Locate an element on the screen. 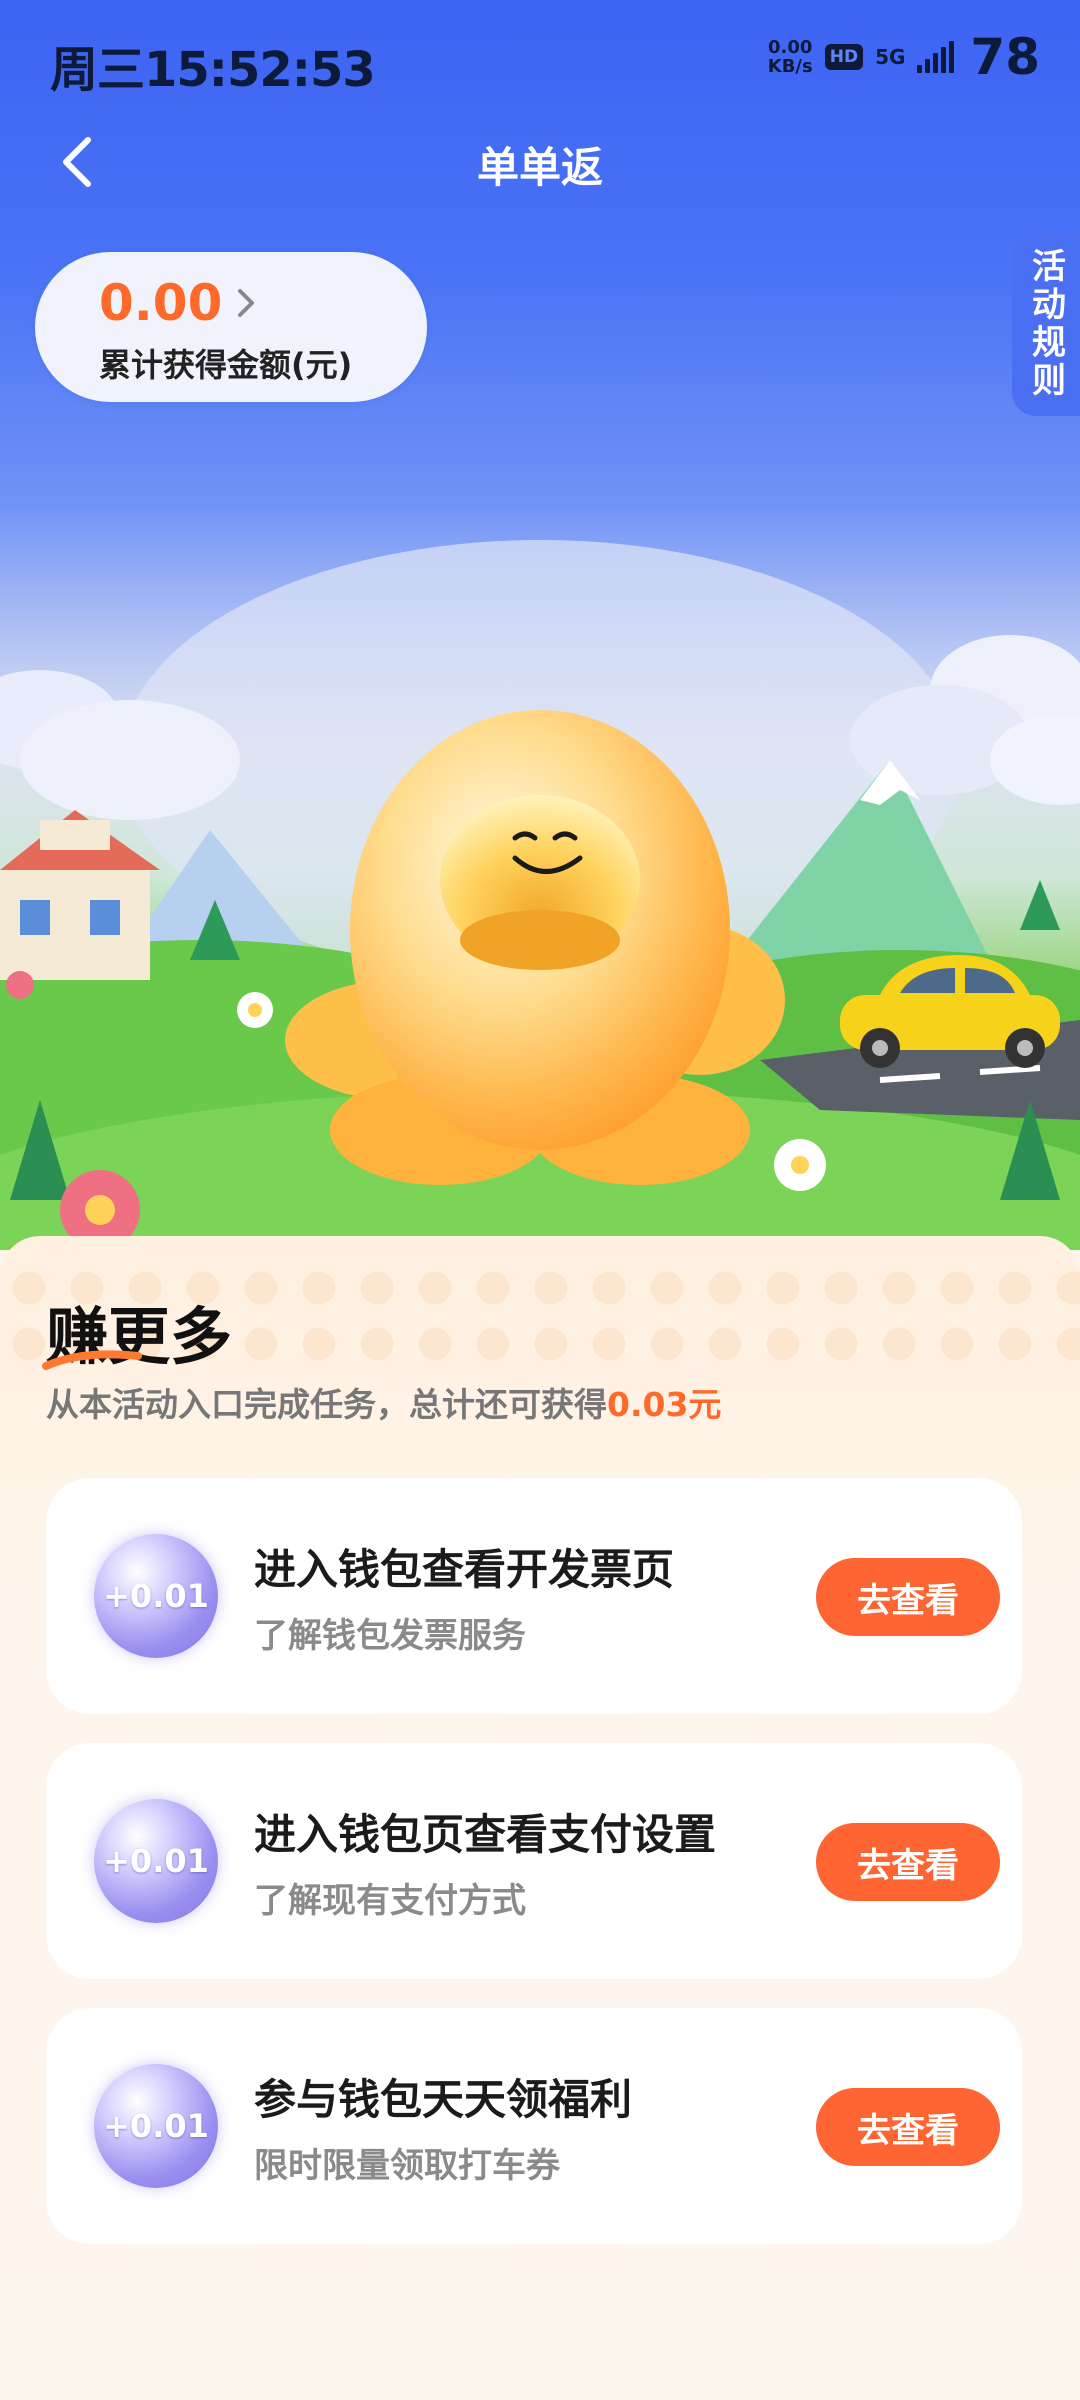 This screenshot has width=1080, height=2400. net-speed-value: 0.00 is located at coordinates (790, 47).